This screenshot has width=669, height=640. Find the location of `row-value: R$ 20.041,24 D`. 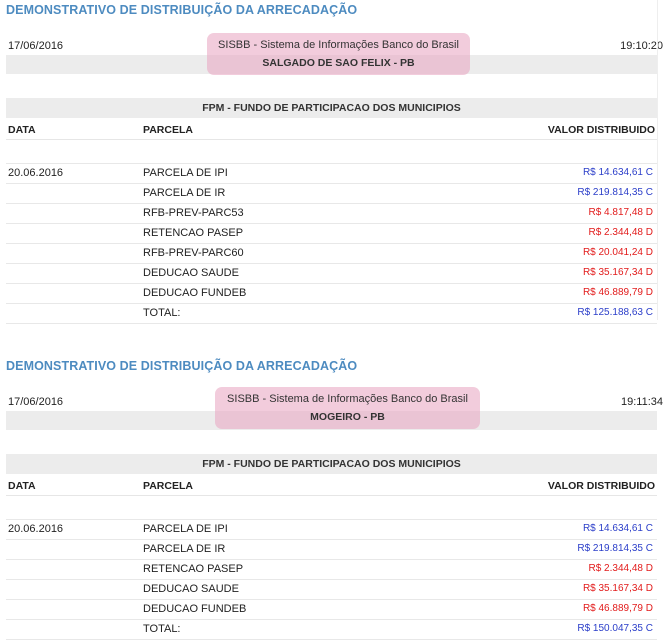

row-value: R$ 20.041,24 D is located at coordinates (617, 252).